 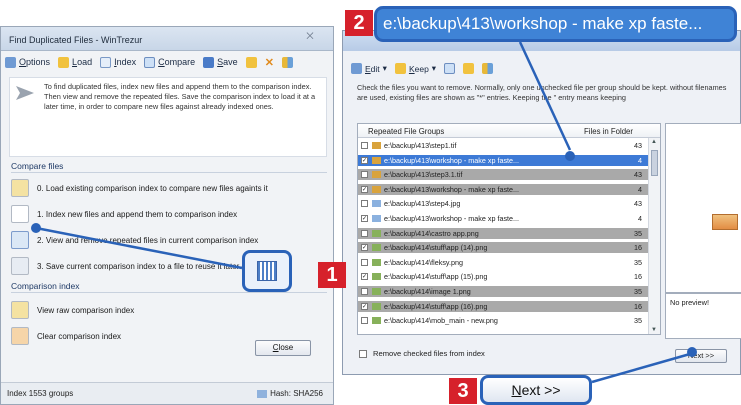 What do you see at coordinates (427, 291) in the screenshot?
I see `file-path: e:\backup\414\image 1.png` at bounding box center [427, 291].